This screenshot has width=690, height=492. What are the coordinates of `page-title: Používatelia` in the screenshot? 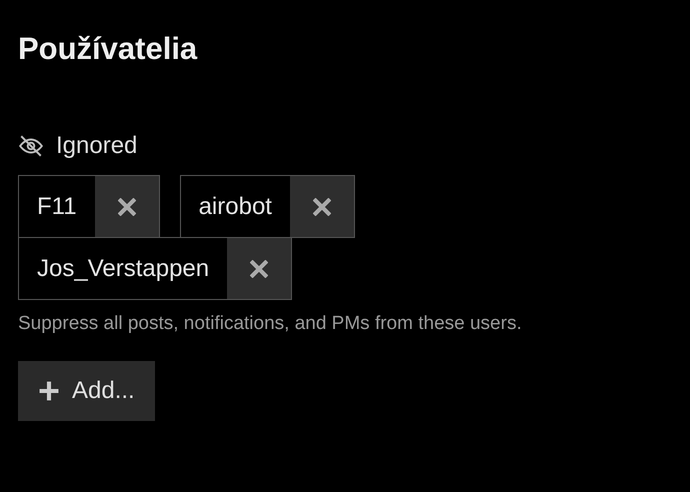 It's located at (108, 49).